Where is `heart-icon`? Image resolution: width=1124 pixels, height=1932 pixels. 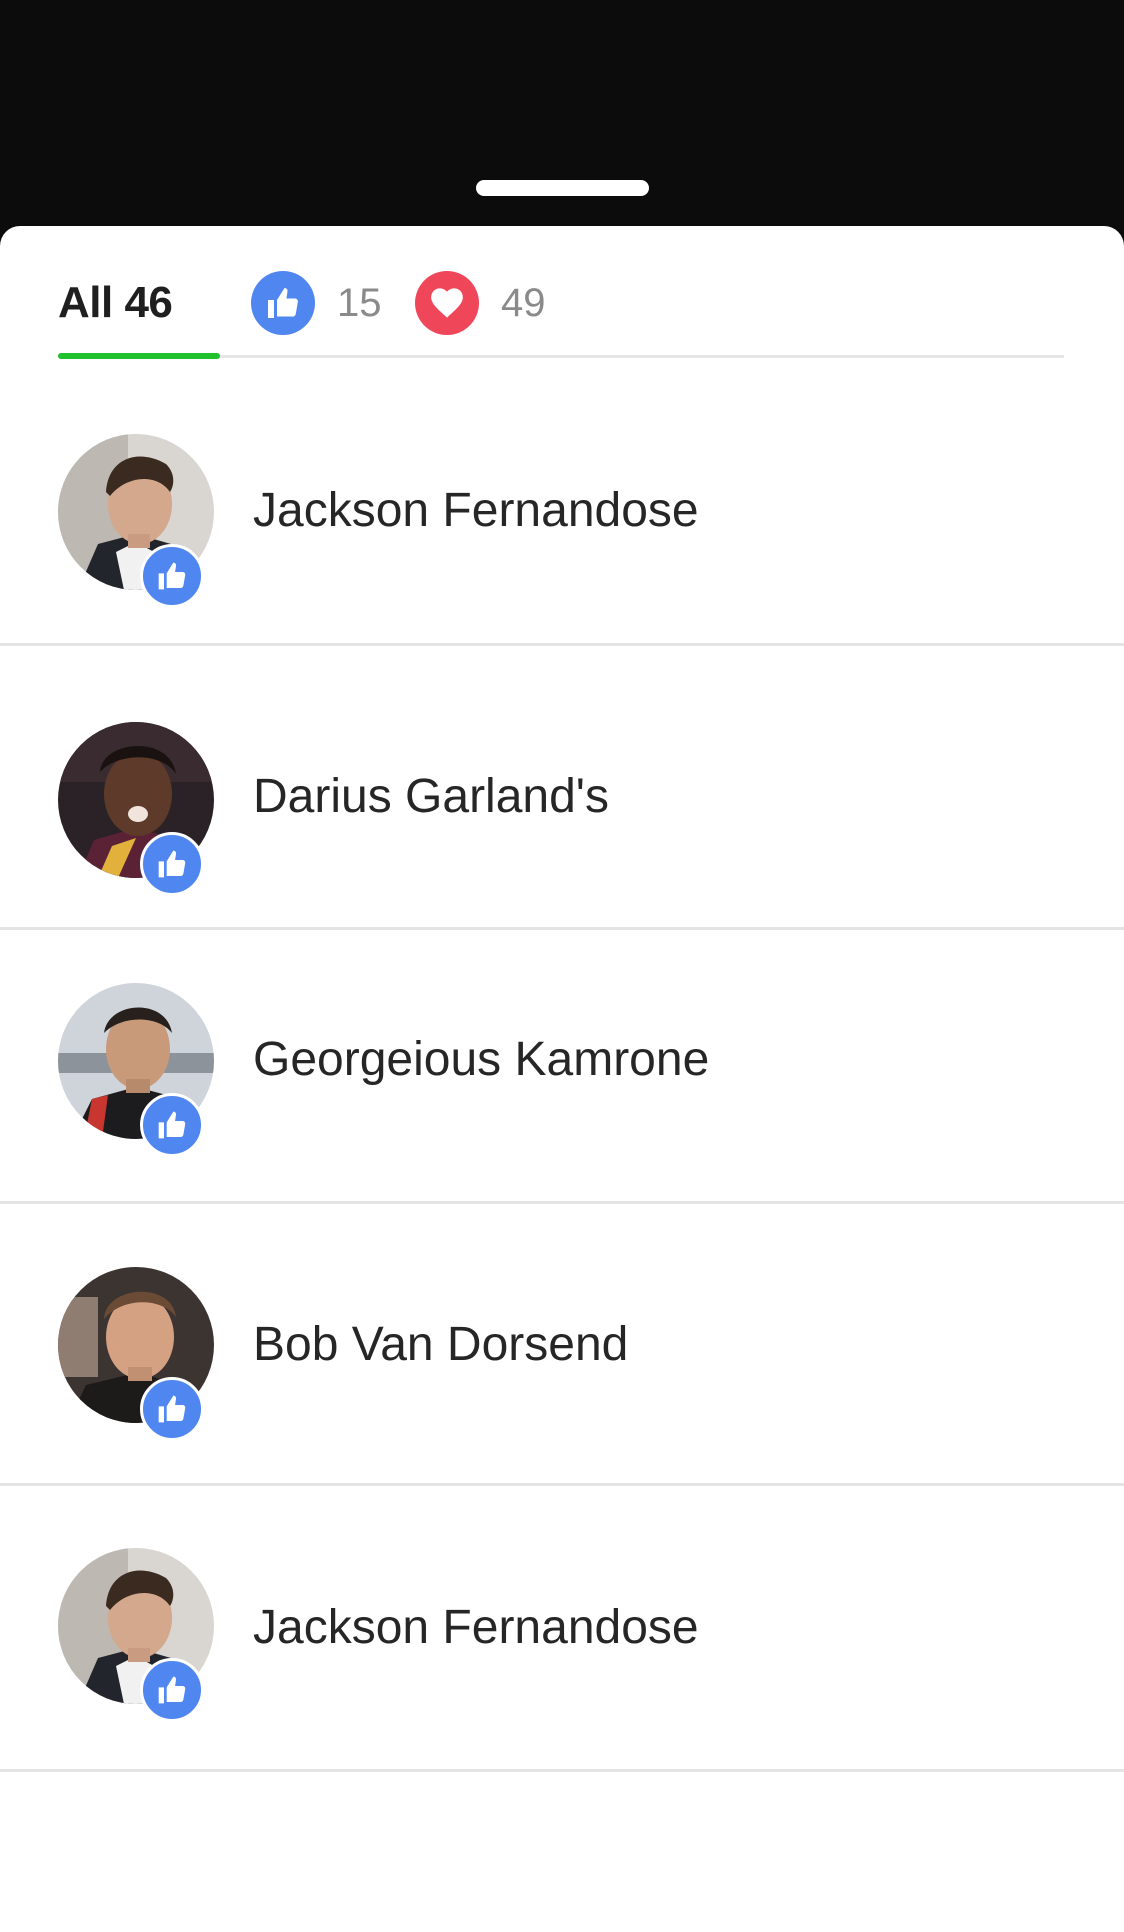 heart-icon is located at coordinates (447, 303).